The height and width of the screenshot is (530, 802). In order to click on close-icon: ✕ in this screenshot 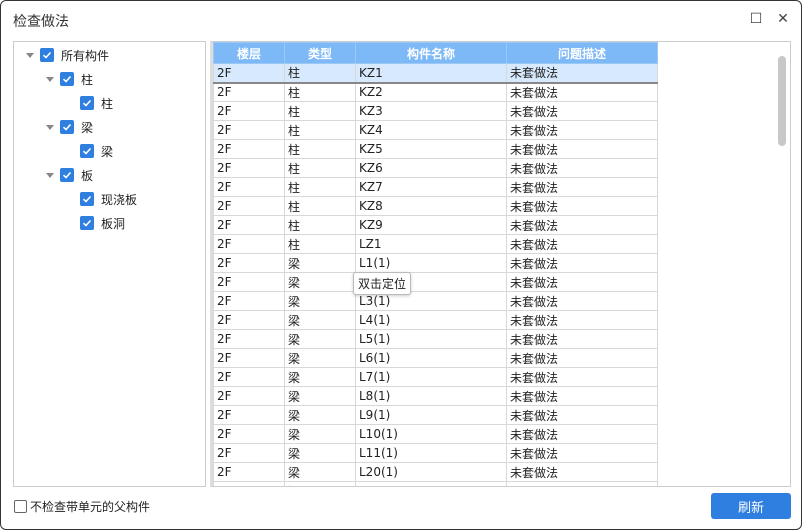, I will do `click(783, 19)`.